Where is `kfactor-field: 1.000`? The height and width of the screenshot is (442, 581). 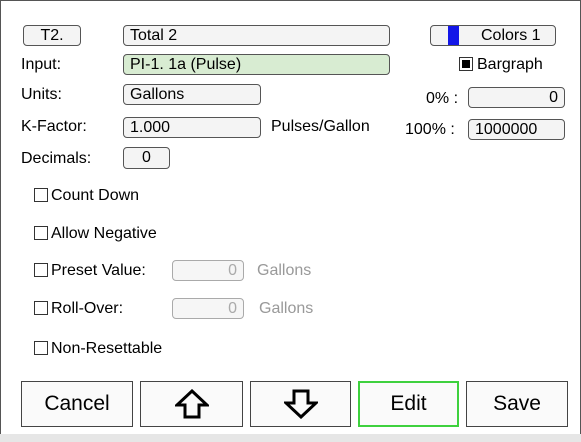
kfactor-field: 1.000 is located at coordinates (192, 127).